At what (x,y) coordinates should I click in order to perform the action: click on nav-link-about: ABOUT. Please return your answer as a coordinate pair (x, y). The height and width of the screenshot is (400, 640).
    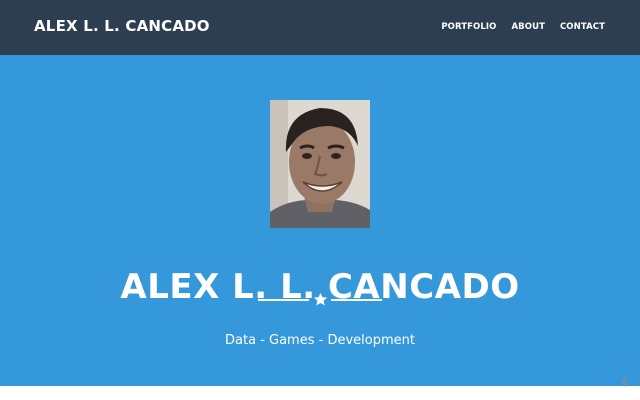
    Looking at the image, I should click on (527, 27).